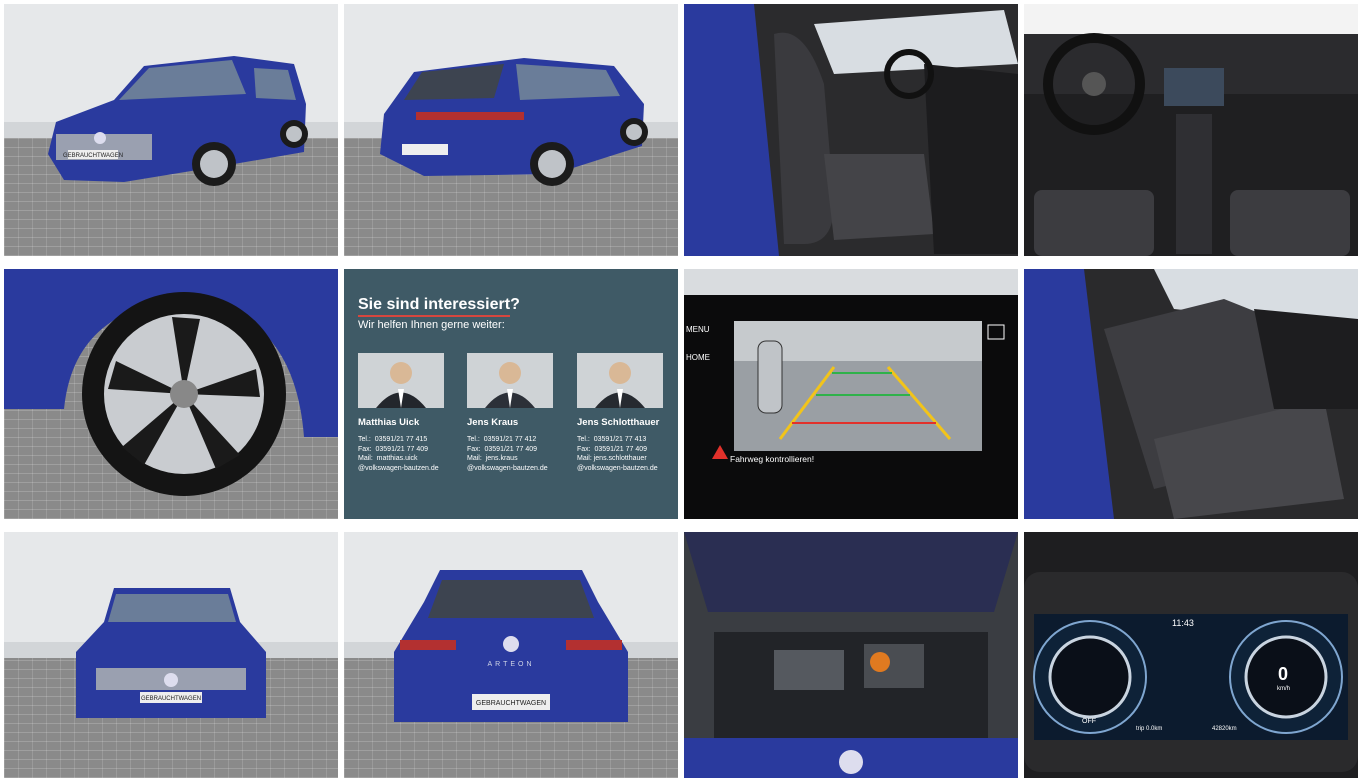  Describe the element at coordinates (511, 627) in the screenshot. I see `car-rear-view-illustration: ARTEON GEBRAUCHTWAGEN` at that location.